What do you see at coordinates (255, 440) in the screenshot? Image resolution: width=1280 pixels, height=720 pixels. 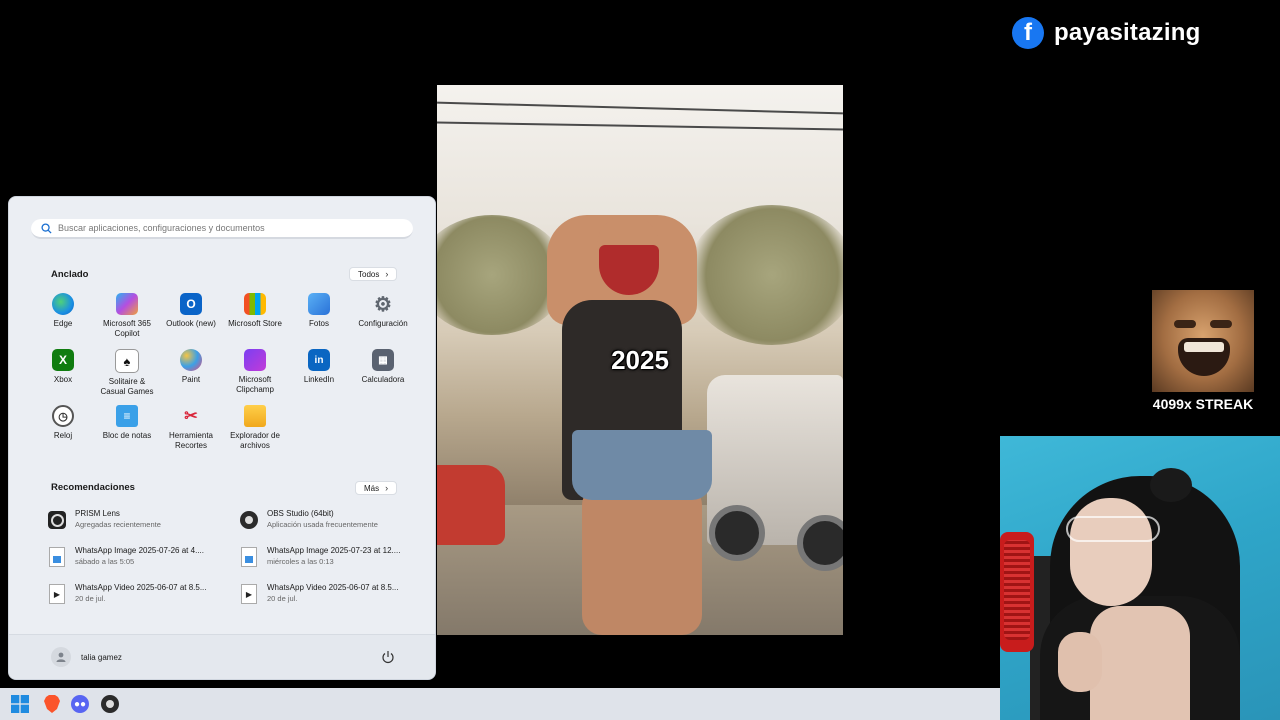 I see `app-label: Explorador de archivos` at bounding box center [255, 440].